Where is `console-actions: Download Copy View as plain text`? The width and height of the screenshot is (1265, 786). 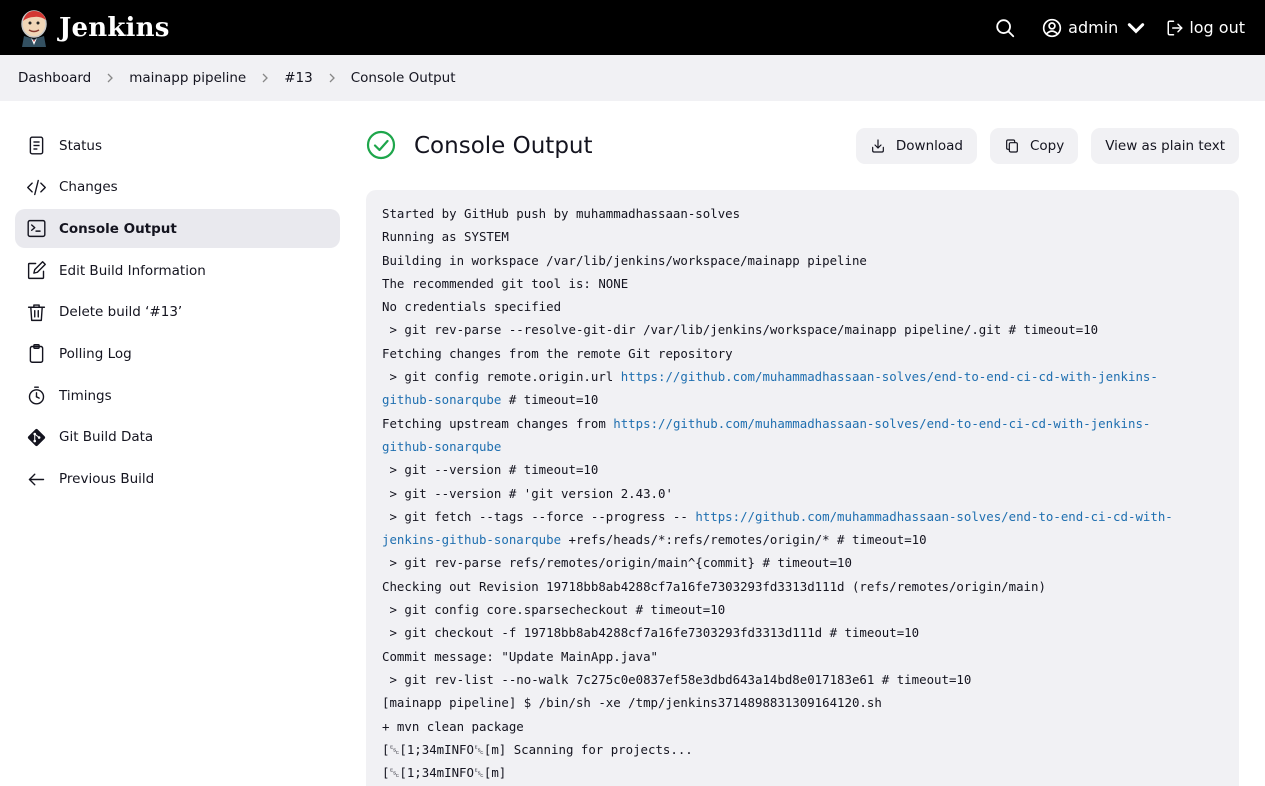 console-actions: Download Copy View as plain text is located at coordinates (1041, 146).